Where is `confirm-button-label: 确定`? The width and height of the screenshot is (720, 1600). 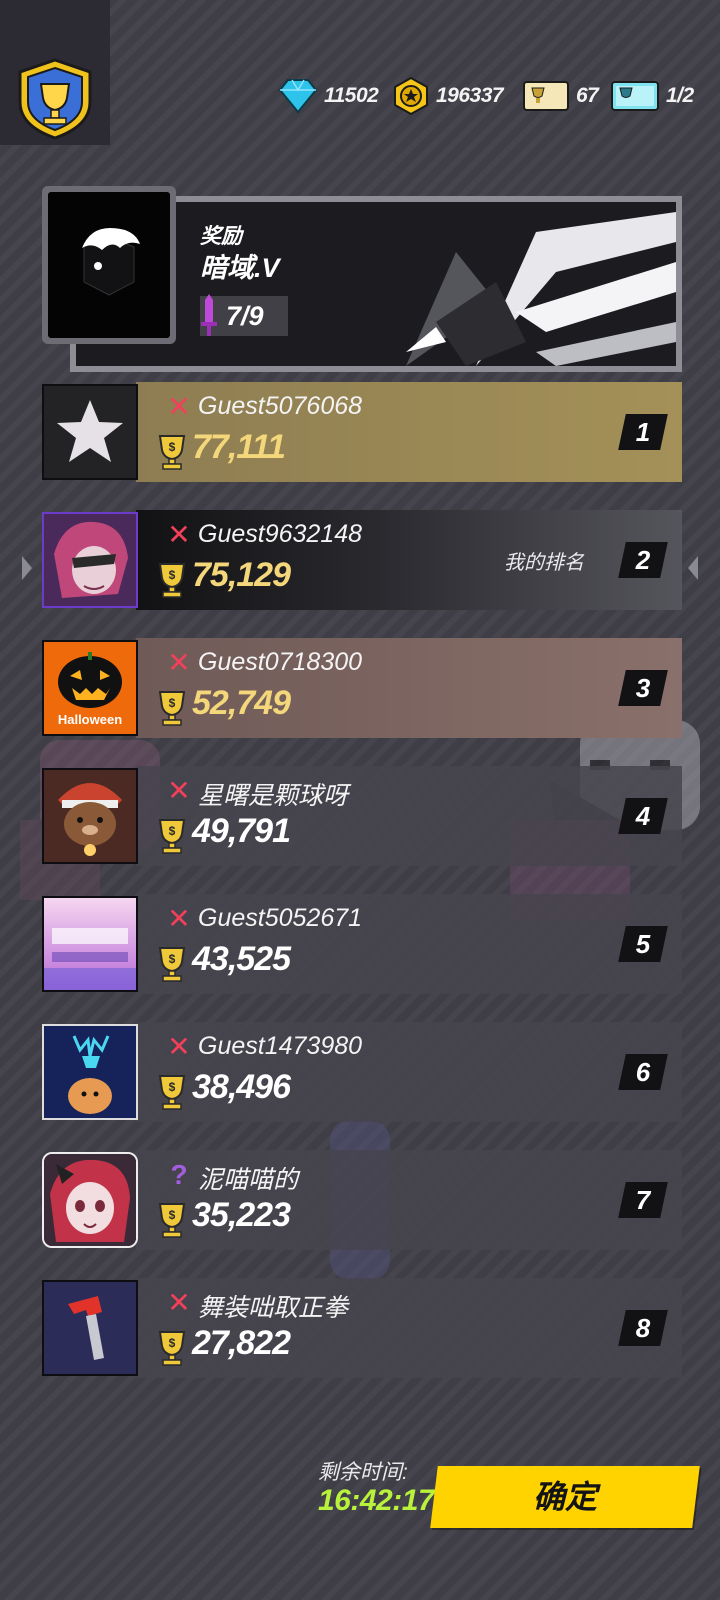 confirm-button-label: 确定 is located at coordinates (564, 1497).